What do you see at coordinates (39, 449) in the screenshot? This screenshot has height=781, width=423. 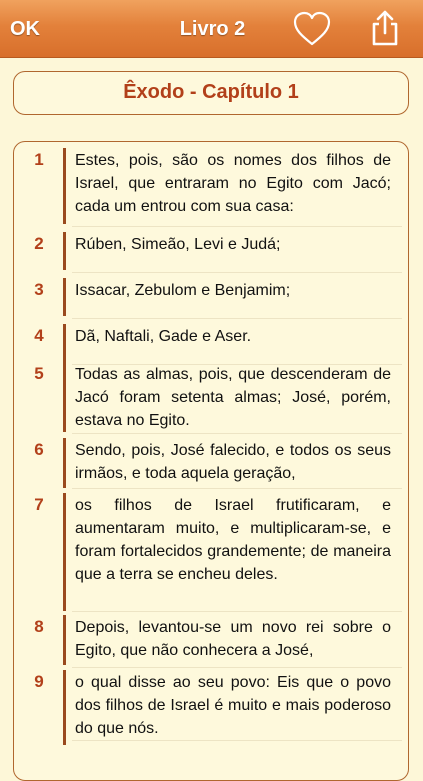 I see `verse-number: 6` at bounding box center [39, 449].